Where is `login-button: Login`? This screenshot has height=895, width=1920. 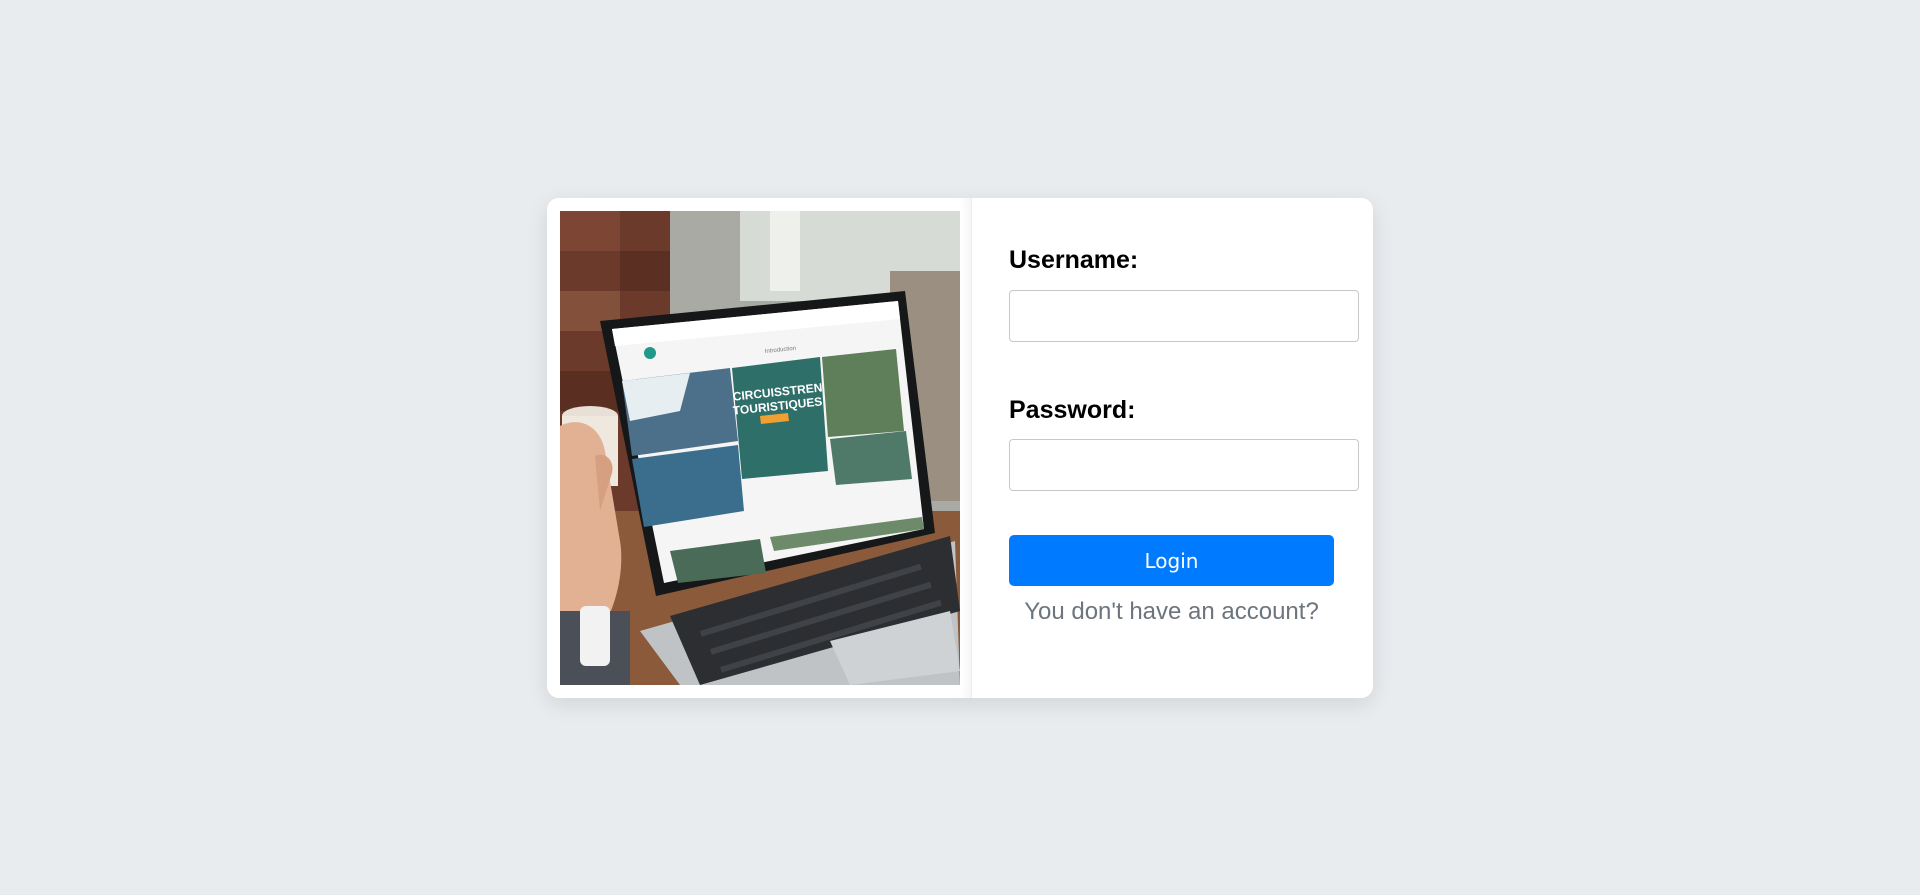
login-button: Login is located at coordinates (1171, 560).